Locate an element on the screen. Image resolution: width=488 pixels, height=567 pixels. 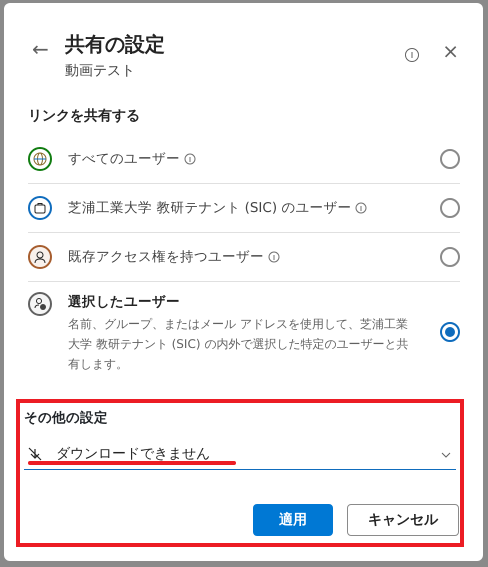
apply-button: 適用 is located at coordinates (293, 520).